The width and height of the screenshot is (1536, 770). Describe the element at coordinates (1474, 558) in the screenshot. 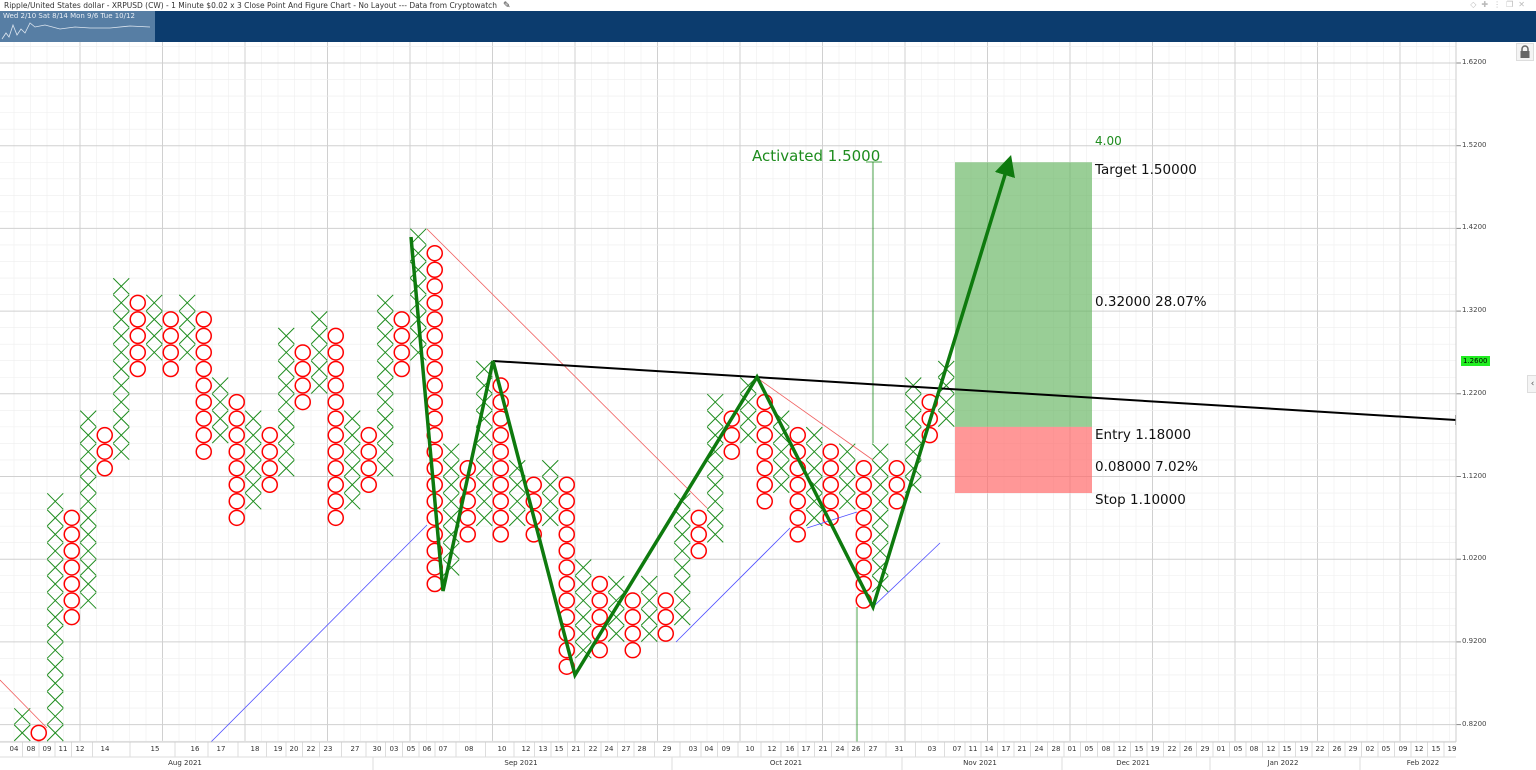

I see `y-tick-label: 1.0200` at that location.